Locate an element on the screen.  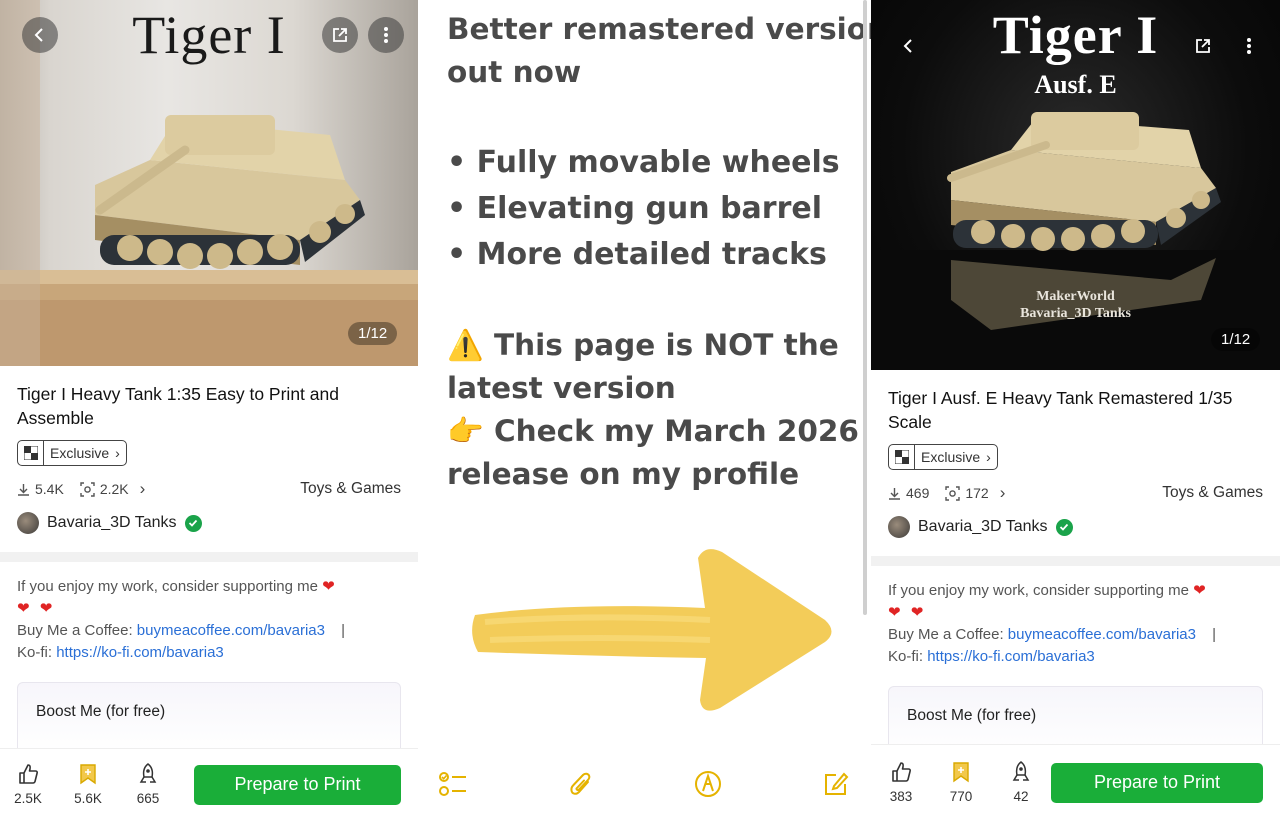
note-toolbar is located at coordinates (644, 784).